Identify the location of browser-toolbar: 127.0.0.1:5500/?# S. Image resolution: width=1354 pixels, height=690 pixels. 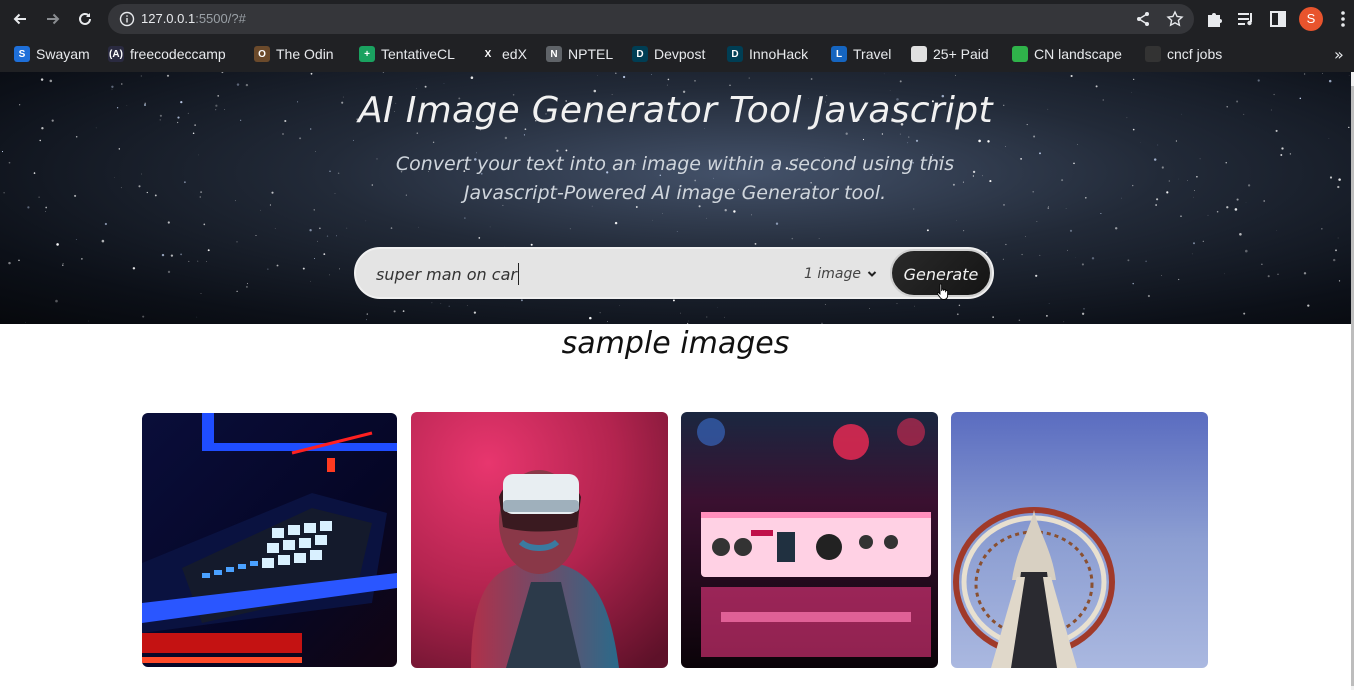
(677, 19).